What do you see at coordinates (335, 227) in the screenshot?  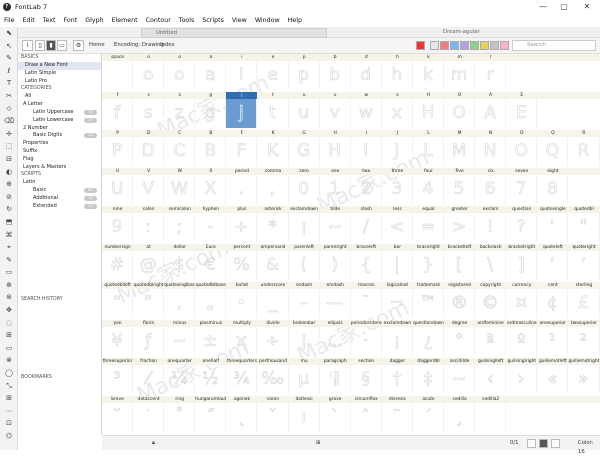 I see `glyph-cell: ~` at bounding box center [335, 227].